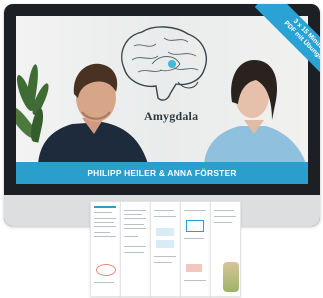 Image resolution: width=323 pixels, height=298 pixels. Describe the element at coordinates (172, 64) in the screenshot. I see `amygdala-highlight` at that location.